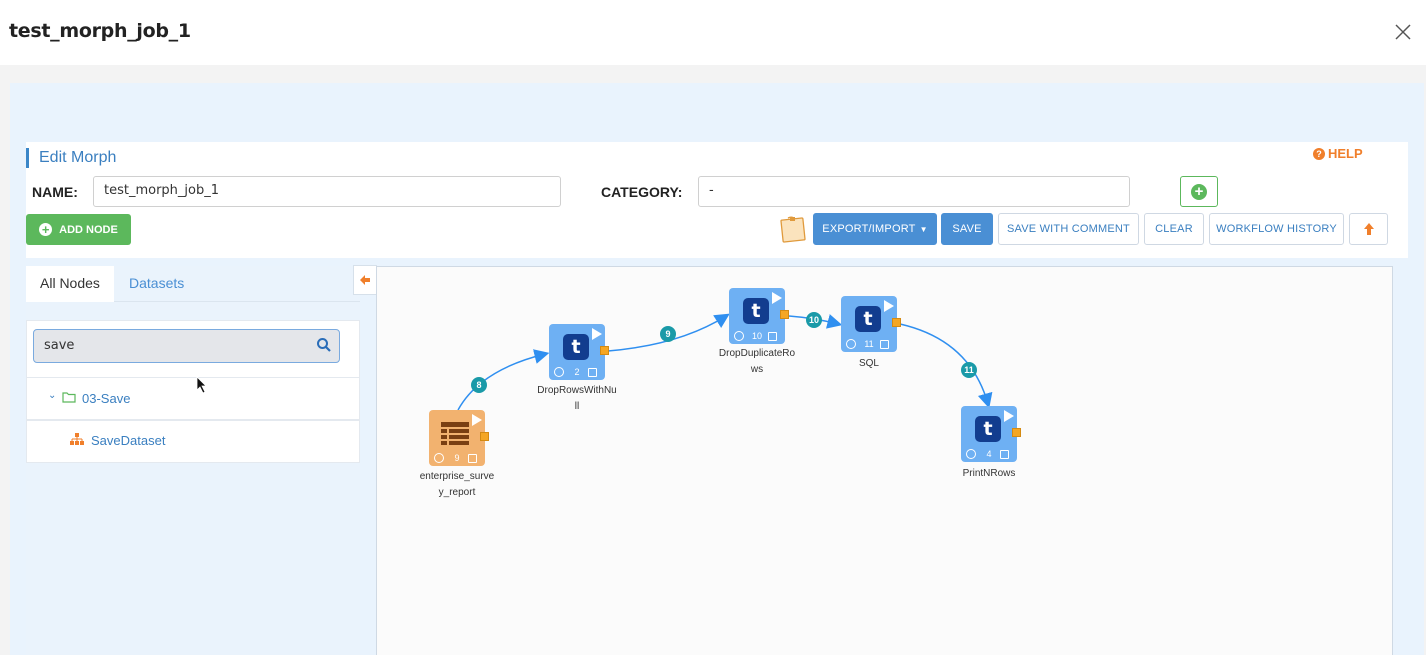  I want to click on node-label: SQL, so click(869, 364).